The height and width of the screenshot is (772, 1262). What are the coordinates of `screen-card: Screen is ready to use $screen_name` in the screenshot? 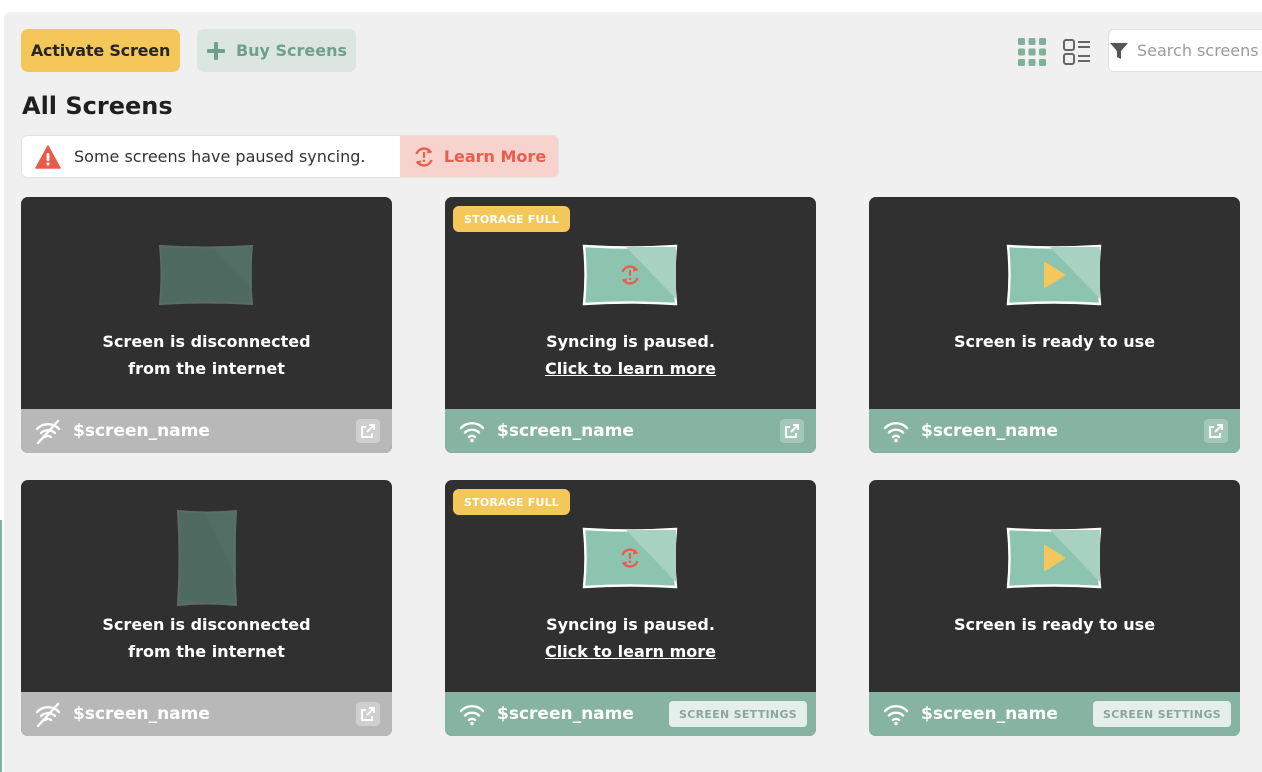 It's located at (1054, 325).